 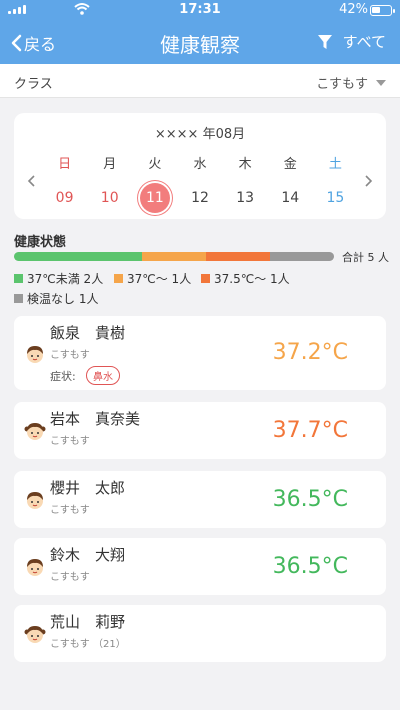 I want to click on nav-bar: 戻る 健康観察 すべて, so click(x=200, y=42).